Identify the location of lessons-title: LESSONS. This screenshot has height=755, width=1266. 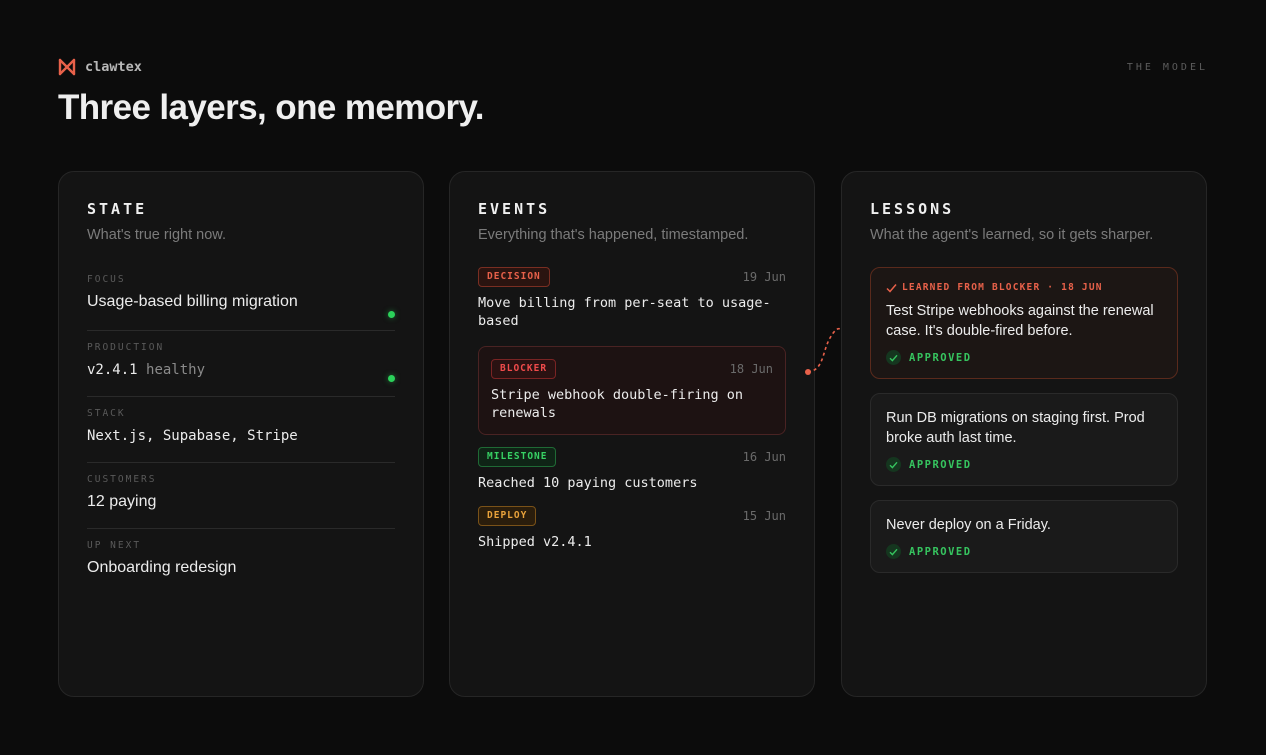
(912, 209).